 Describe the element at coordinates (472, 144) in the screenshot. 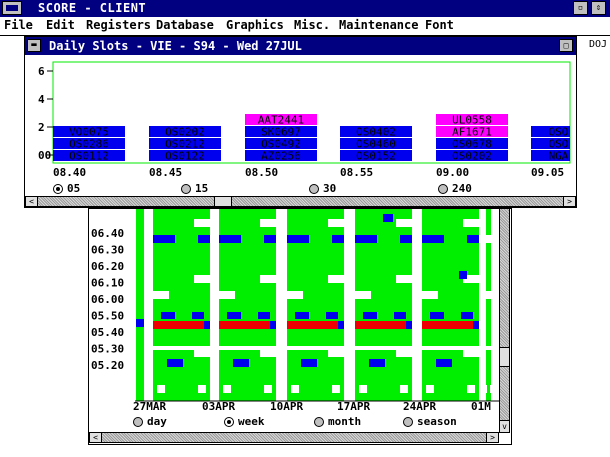

I see `slot-code-label: OS0678` at that location.